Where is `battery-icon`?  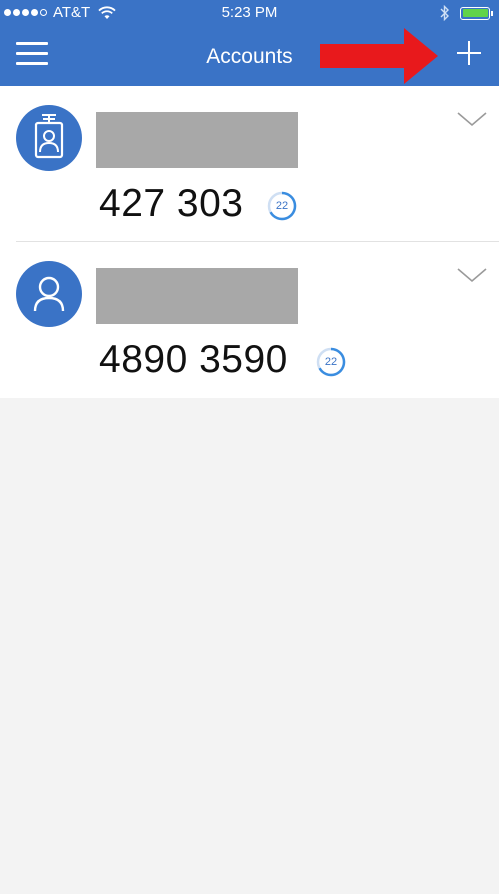
battery-icon is located at coordinates (475, 13).